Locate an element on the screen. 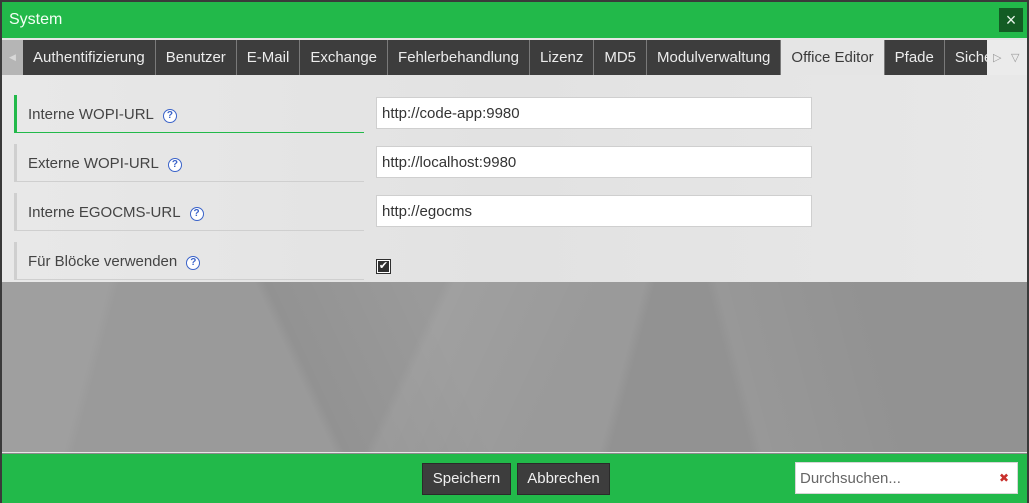 The width and height of the screenshot is (1029, 503). field-row-fuer-bloecke-verwenden: Für Blöcke verwenden? is located at coordinates (189, 261).